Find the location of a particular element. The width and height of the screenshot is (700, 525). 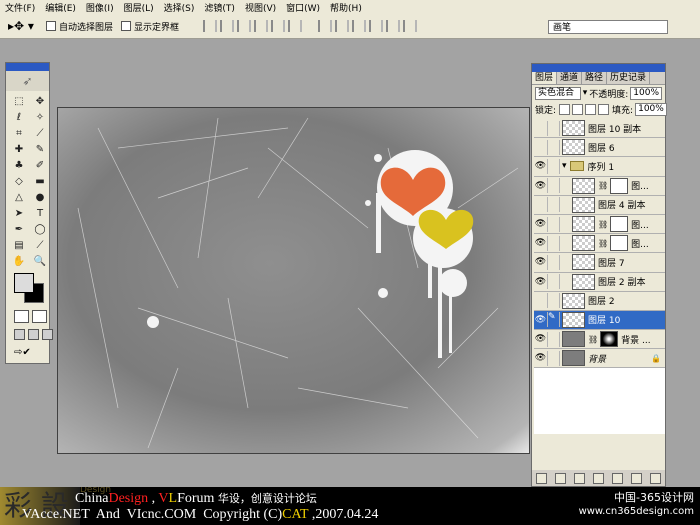

expand-triangle-icon: ▾ is located at coordinates (564, 166).